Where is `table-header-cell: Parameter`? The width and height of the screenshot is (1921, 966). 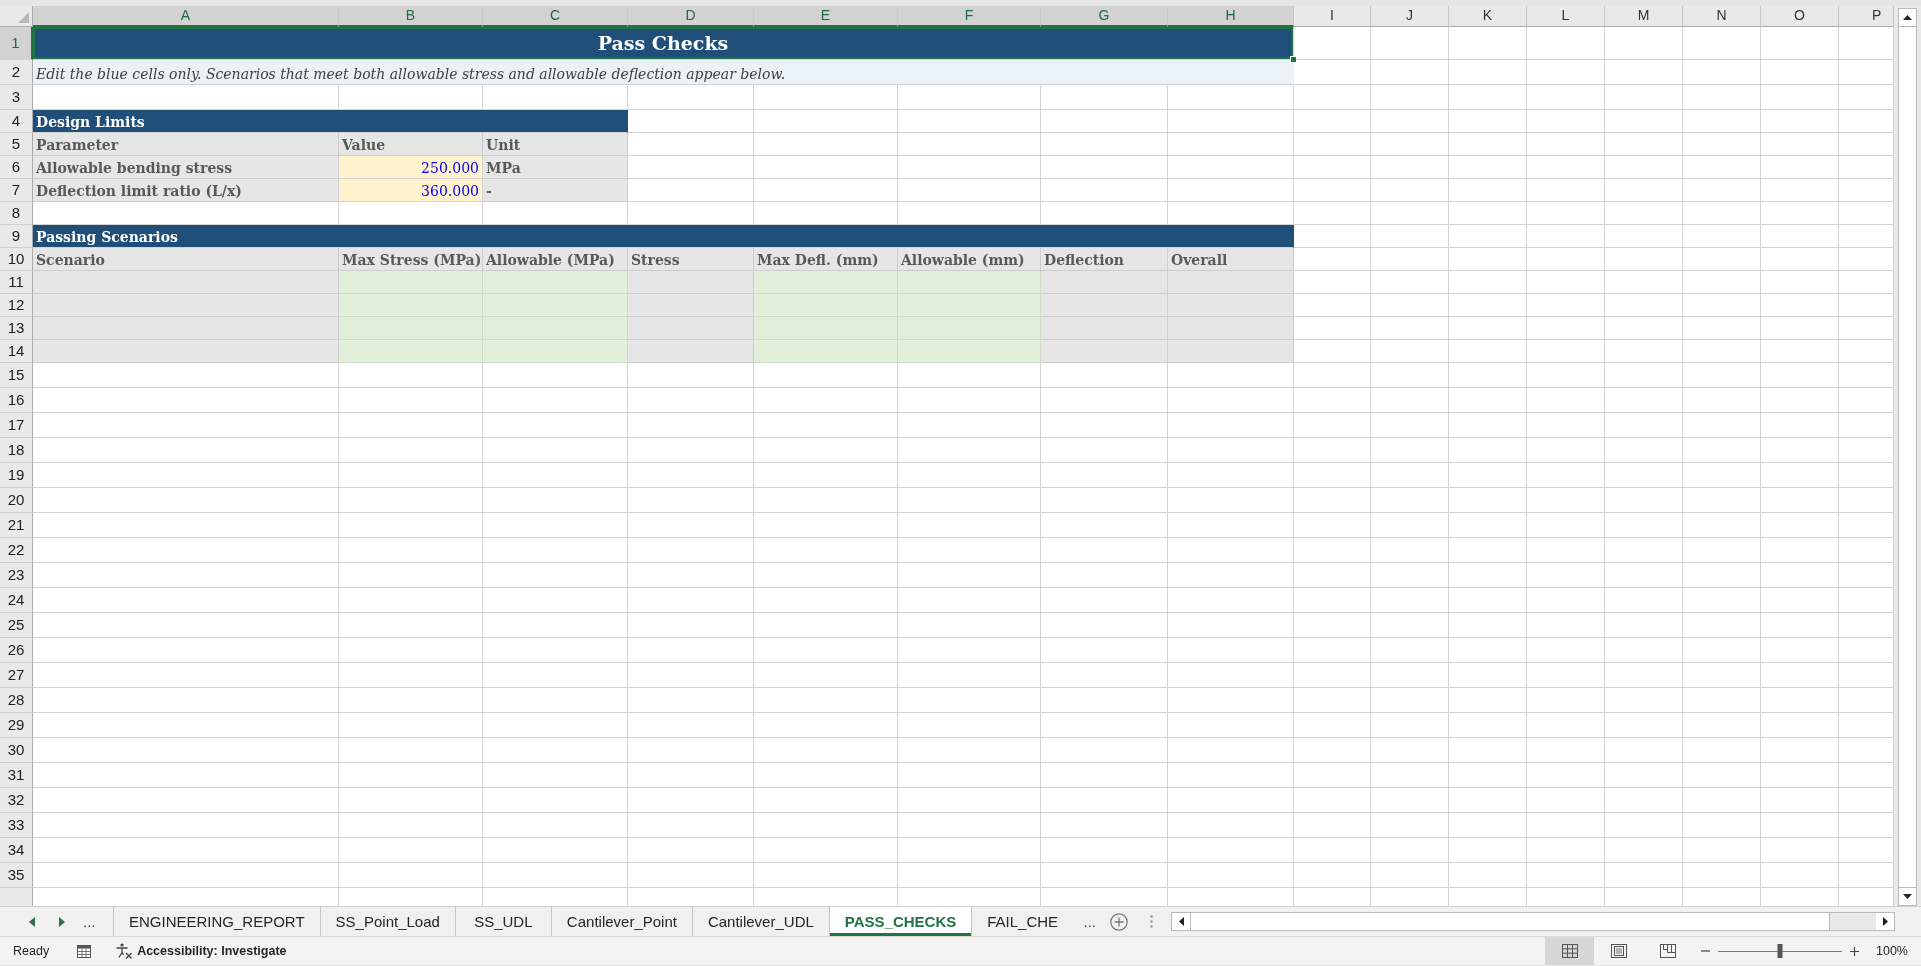 table-header-cell: Parameter is located at coordinates (186, 144).